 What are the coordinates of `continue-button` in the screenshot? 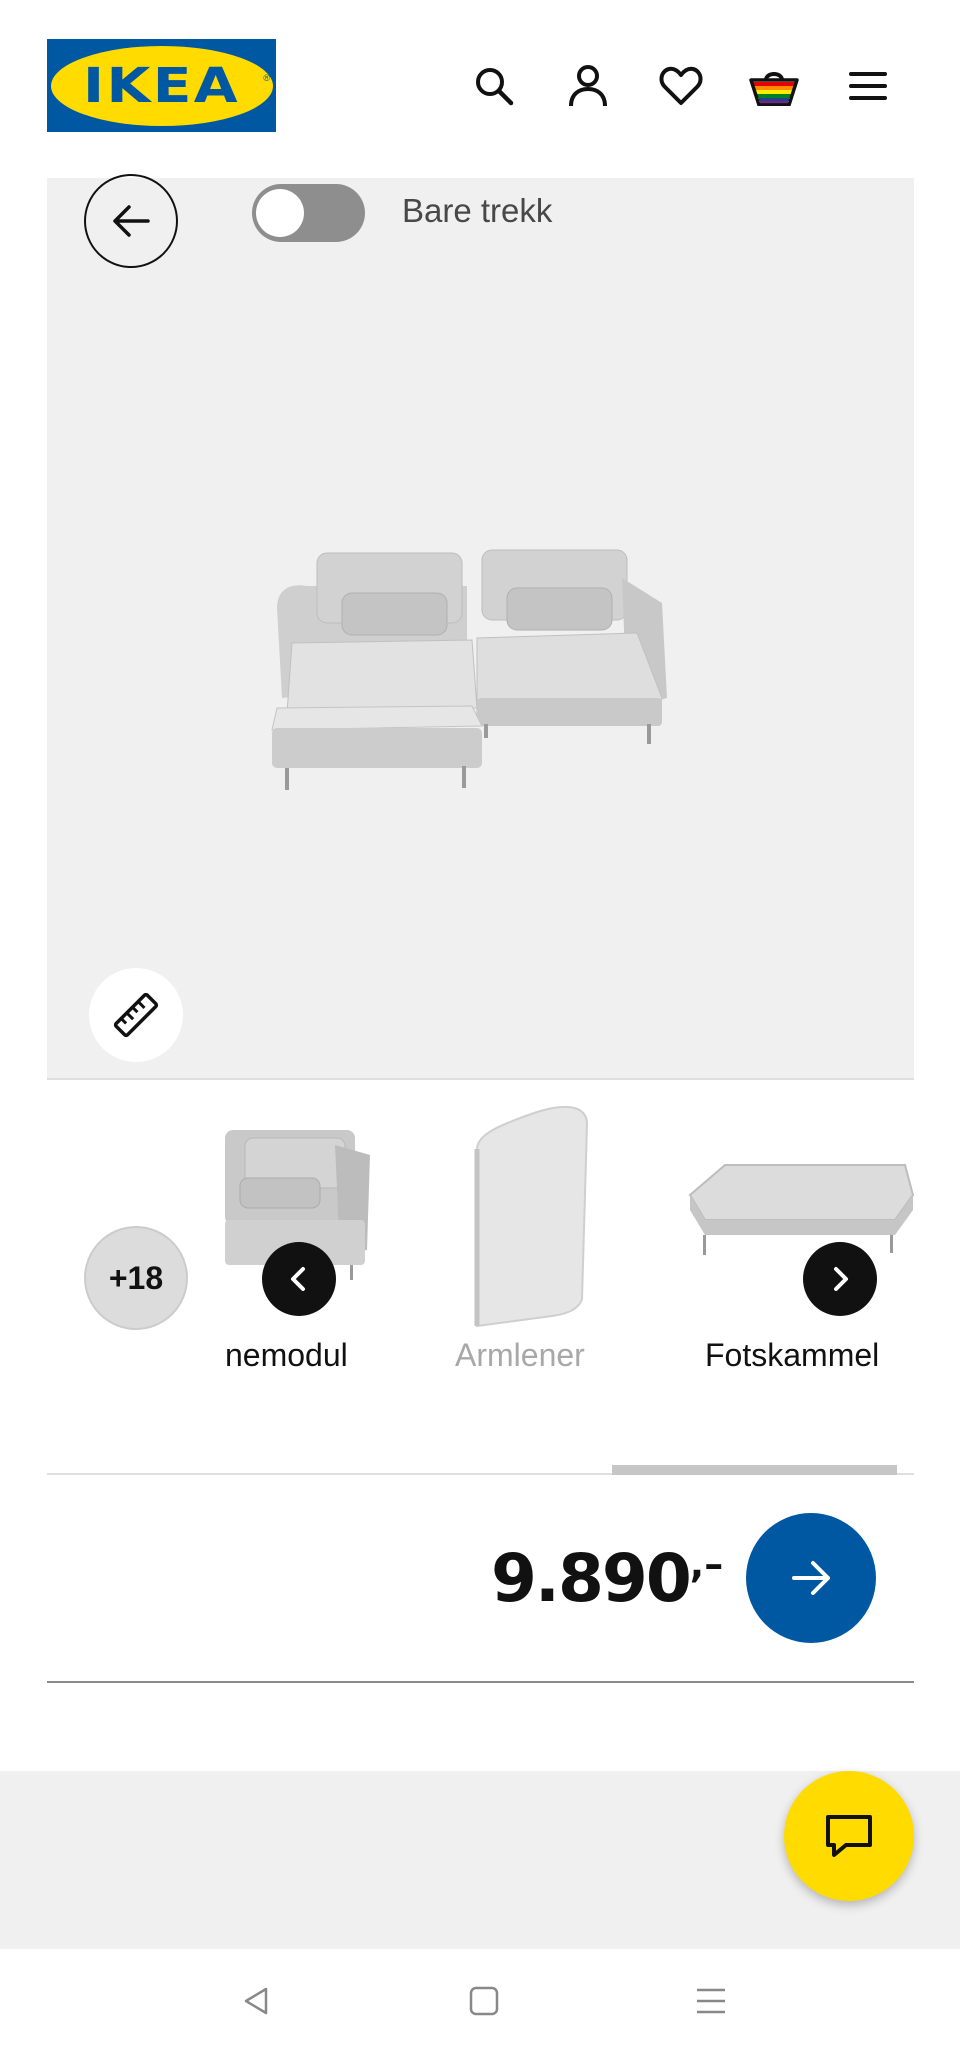 It's located at (811, 1578).